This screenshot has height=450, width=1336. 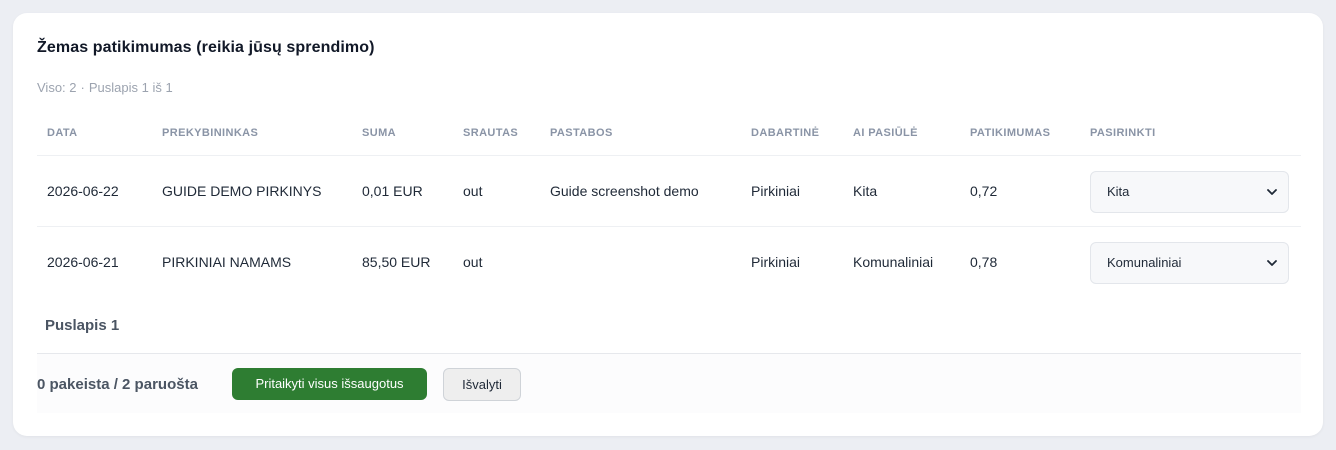 I want to click on cell-date: 2026-06-21, so click(x=83, y=262).